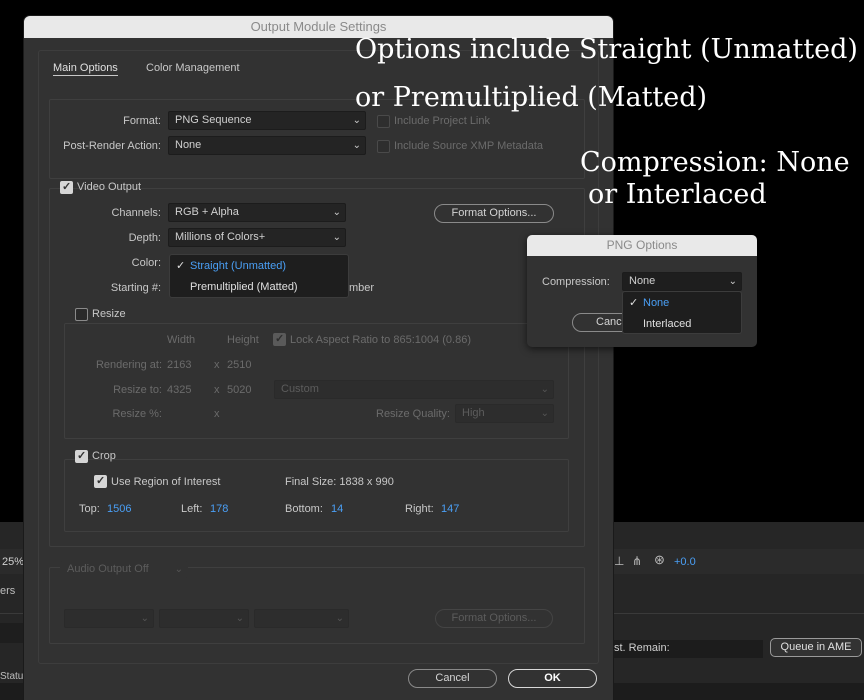  Describe the element at coordinates (659, 560) in the screenshot. I see `motion-blur-icon: ⊛` at that location.